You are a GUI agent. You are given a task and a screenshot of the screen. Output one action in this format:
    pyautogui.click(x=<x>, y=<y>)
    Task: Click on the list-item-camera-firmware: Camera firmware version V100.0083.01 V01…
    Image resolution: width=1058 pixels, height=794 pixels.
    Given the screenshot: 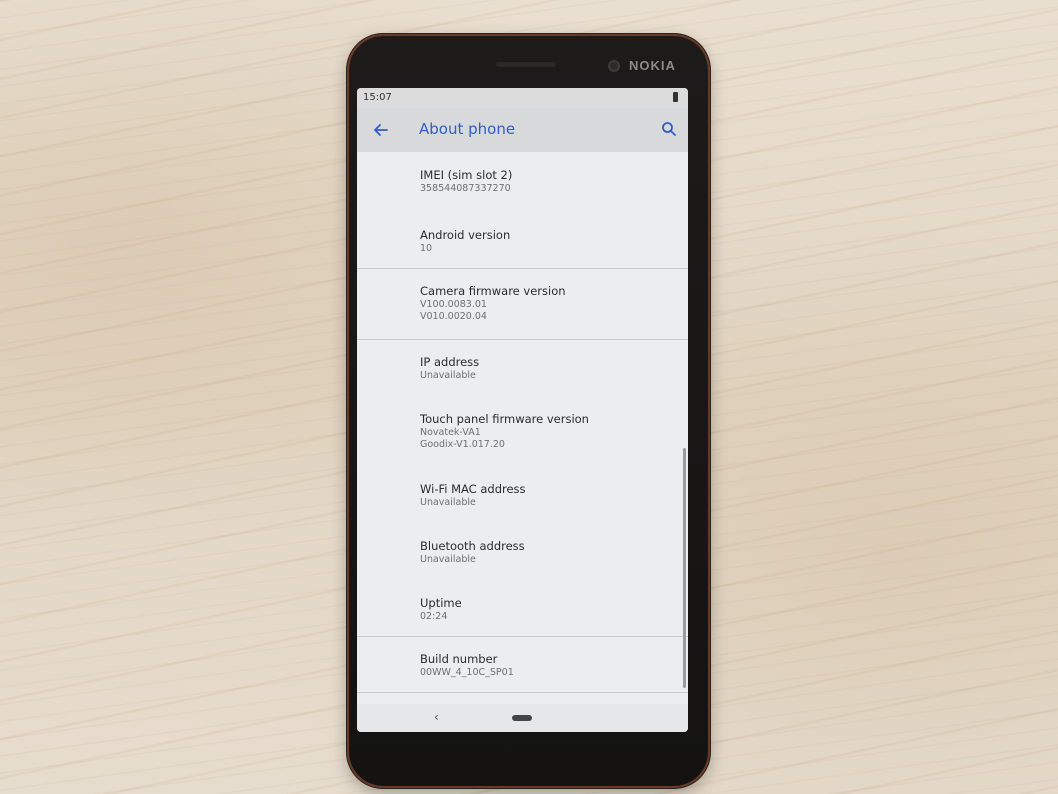 What is the action you would take?
    pyautogui.click(x=545, y=303)
    